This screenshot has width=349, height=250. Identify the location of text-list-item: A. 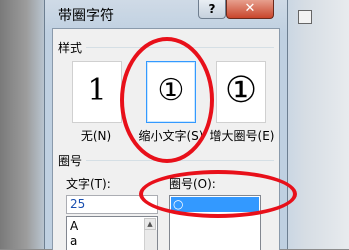
(74, 226).